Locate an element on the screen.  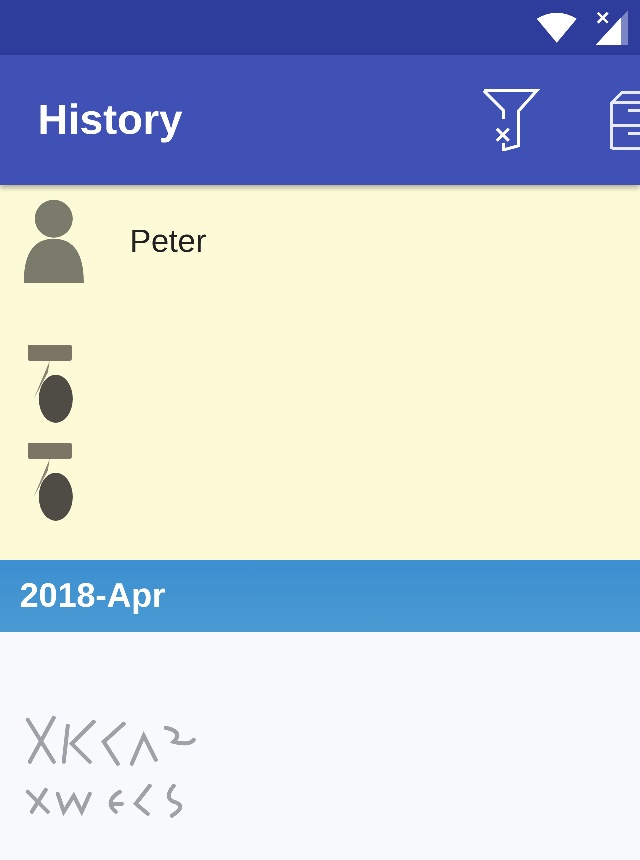
wifi-icon is located at coordinates (557, 27).